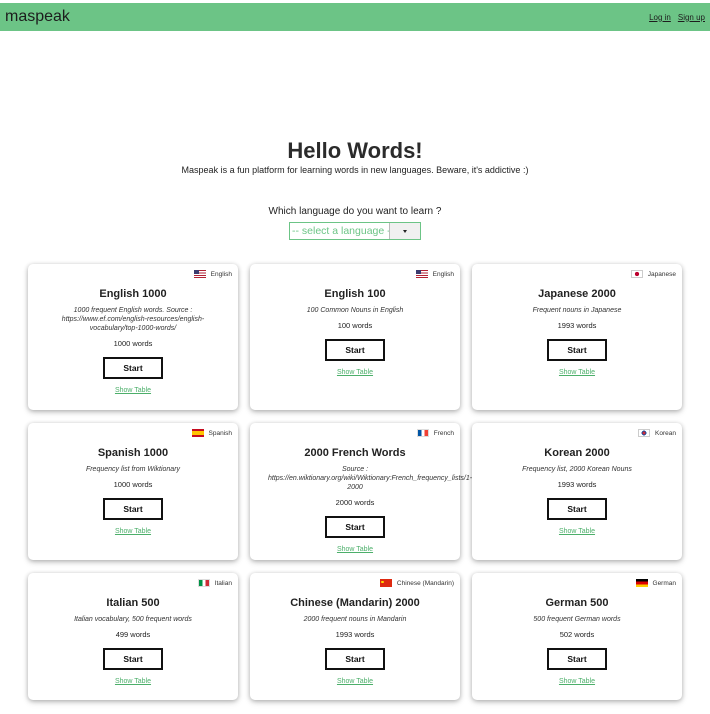 The image size is (710, 714). Describe the element at coordinates (355, 619) in the screenshot. I see `card-description: 2000 frequent nouns in Mandarin` at that location.